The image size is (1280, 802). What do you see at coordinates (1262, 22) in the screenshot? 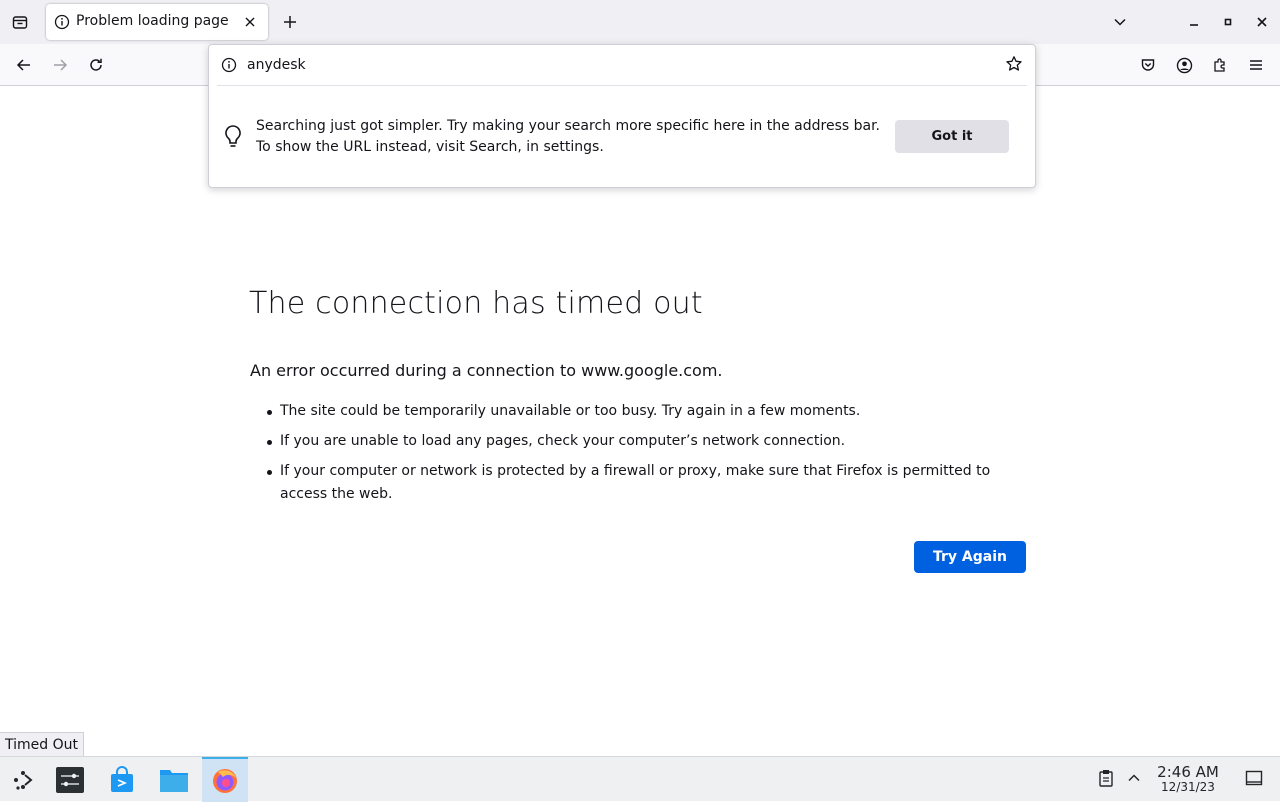
I see `close-window-icon` at bounding box center [1262, 22].